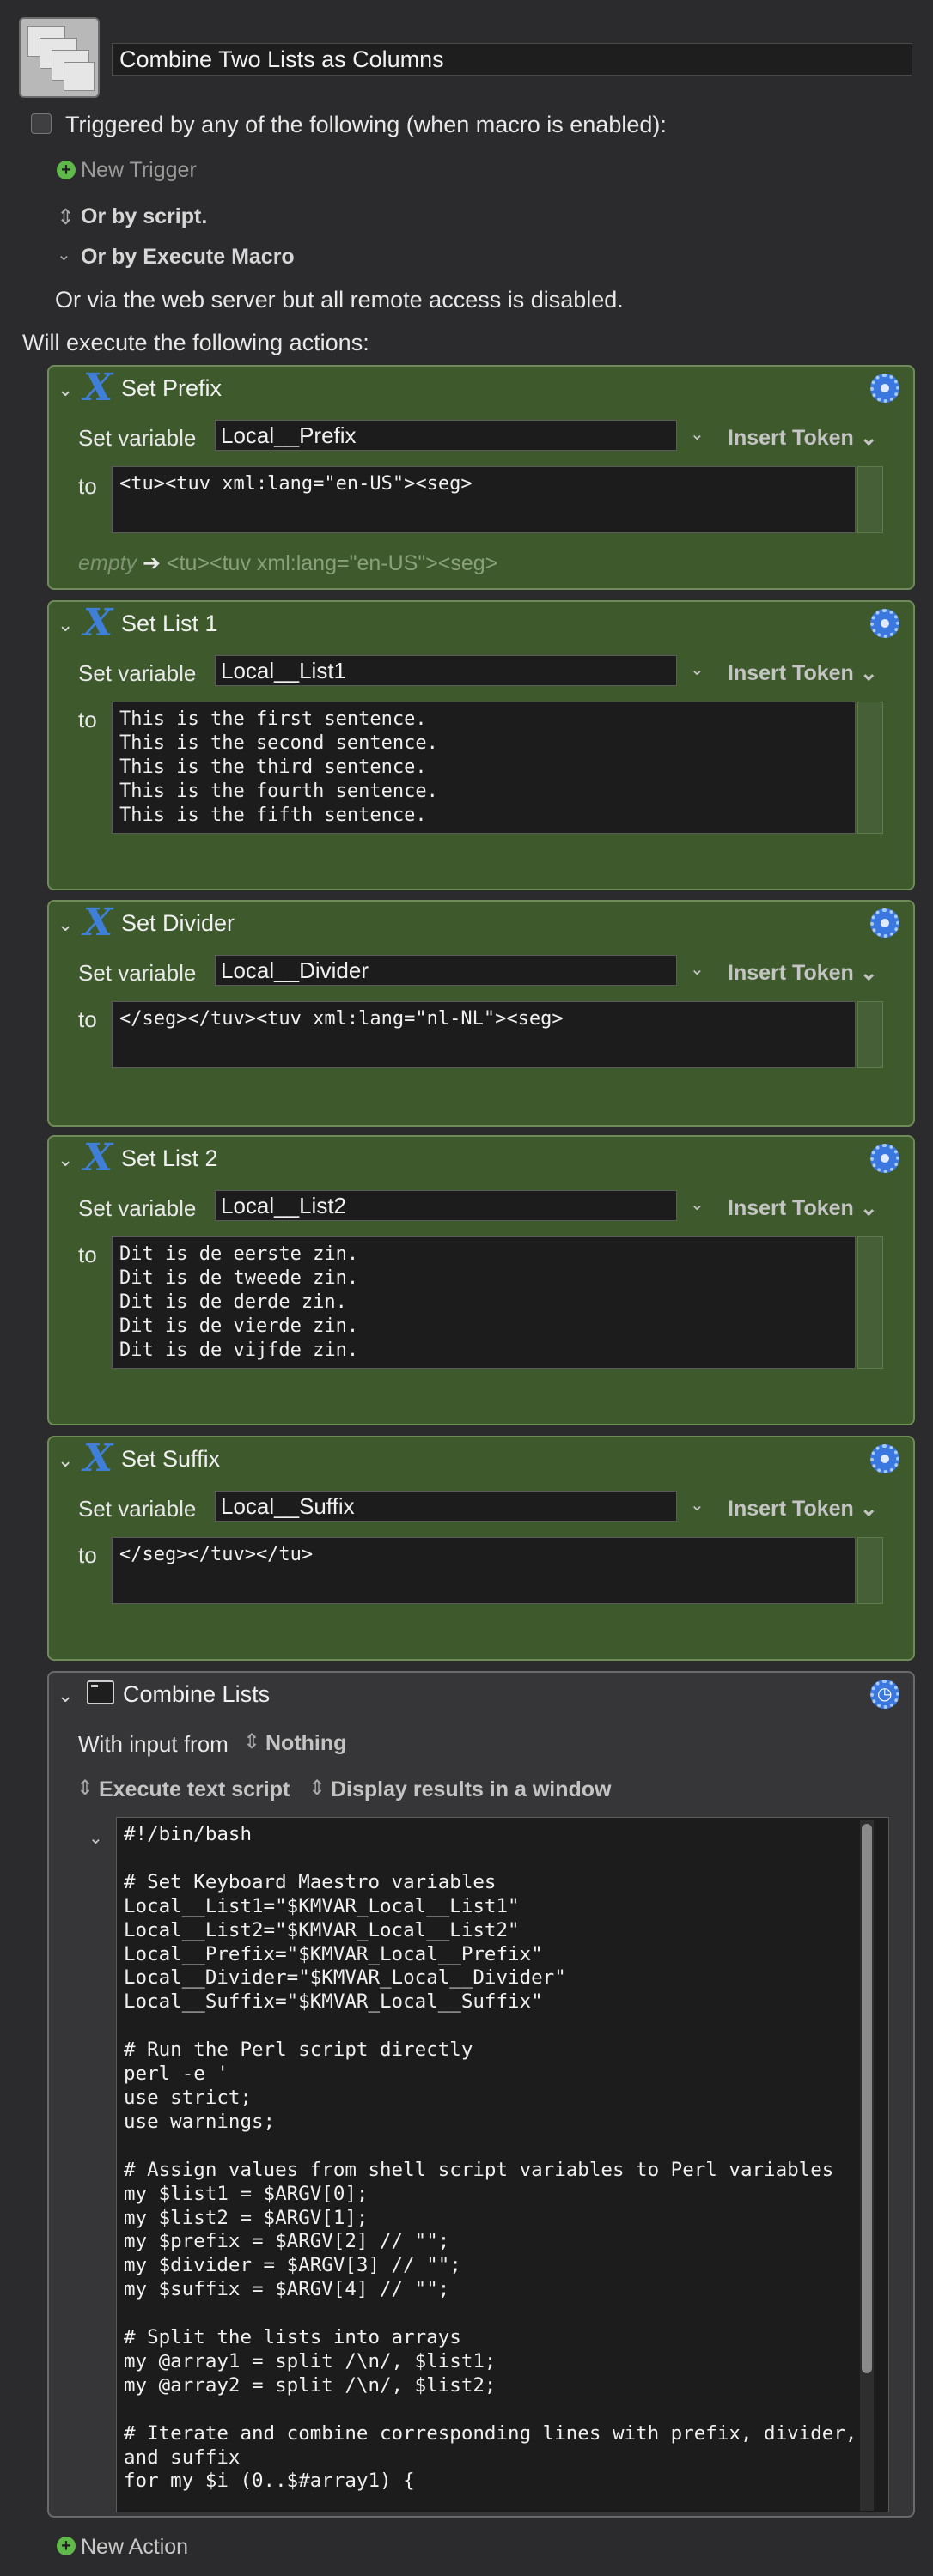  What do you see at coordinates (446, 671) in the screenshot?
I see `variable-name-field: Local__List1` at bounding box center [446, 671].